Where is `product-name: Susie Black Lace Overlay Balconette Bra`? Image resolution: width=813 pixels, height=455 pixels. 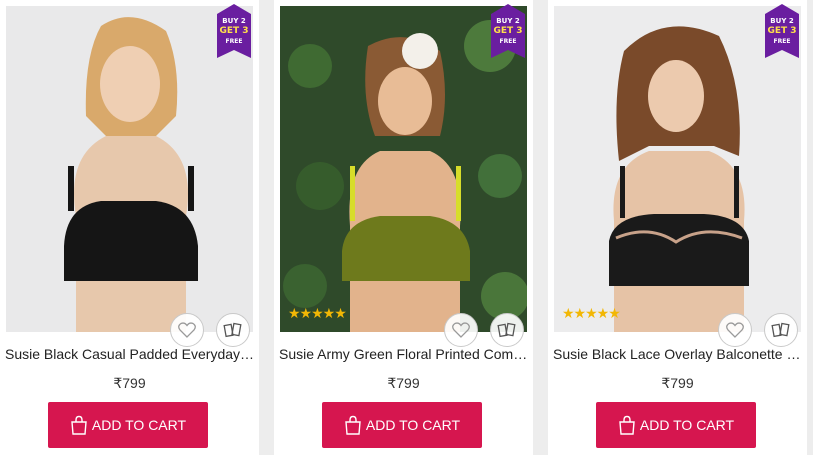
product-name: Susie Black Lace Overlay Balconette Bra is located at coordinates (678, 354).